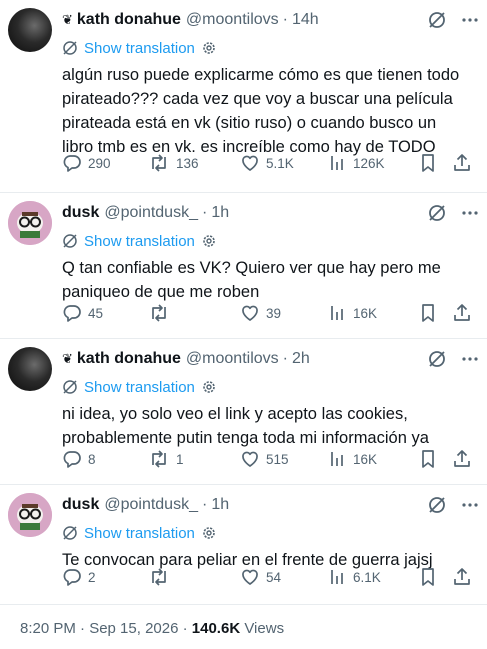  Describe the element at coordinates (96, 313) in the screenshot. I see `reply-count: 45` at that location.